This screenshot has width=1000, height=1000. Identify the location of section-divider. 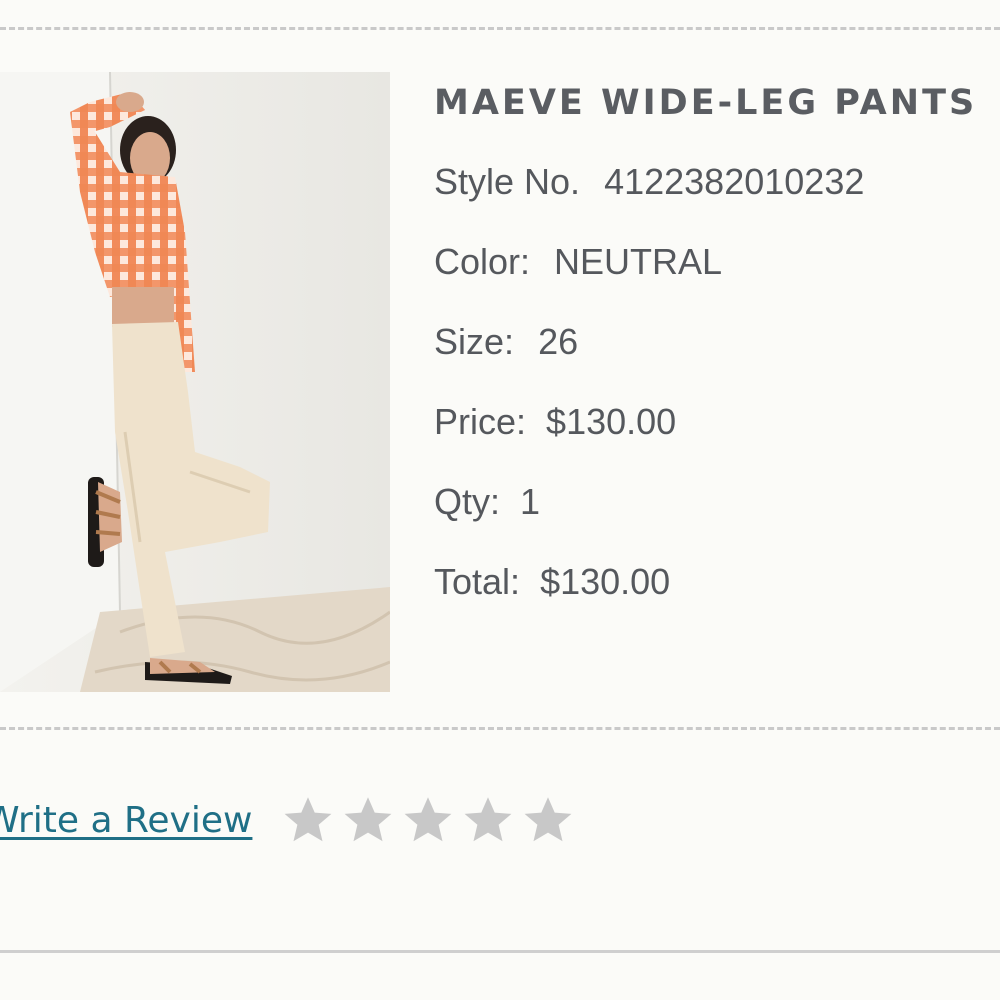
(500, 728).